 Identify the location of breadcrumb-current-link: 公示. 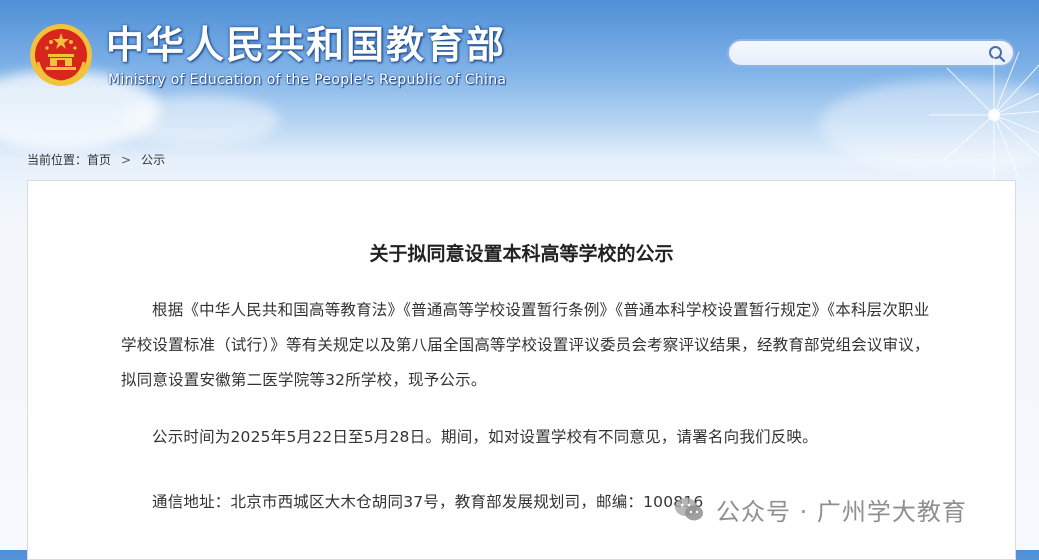
(153, 160).